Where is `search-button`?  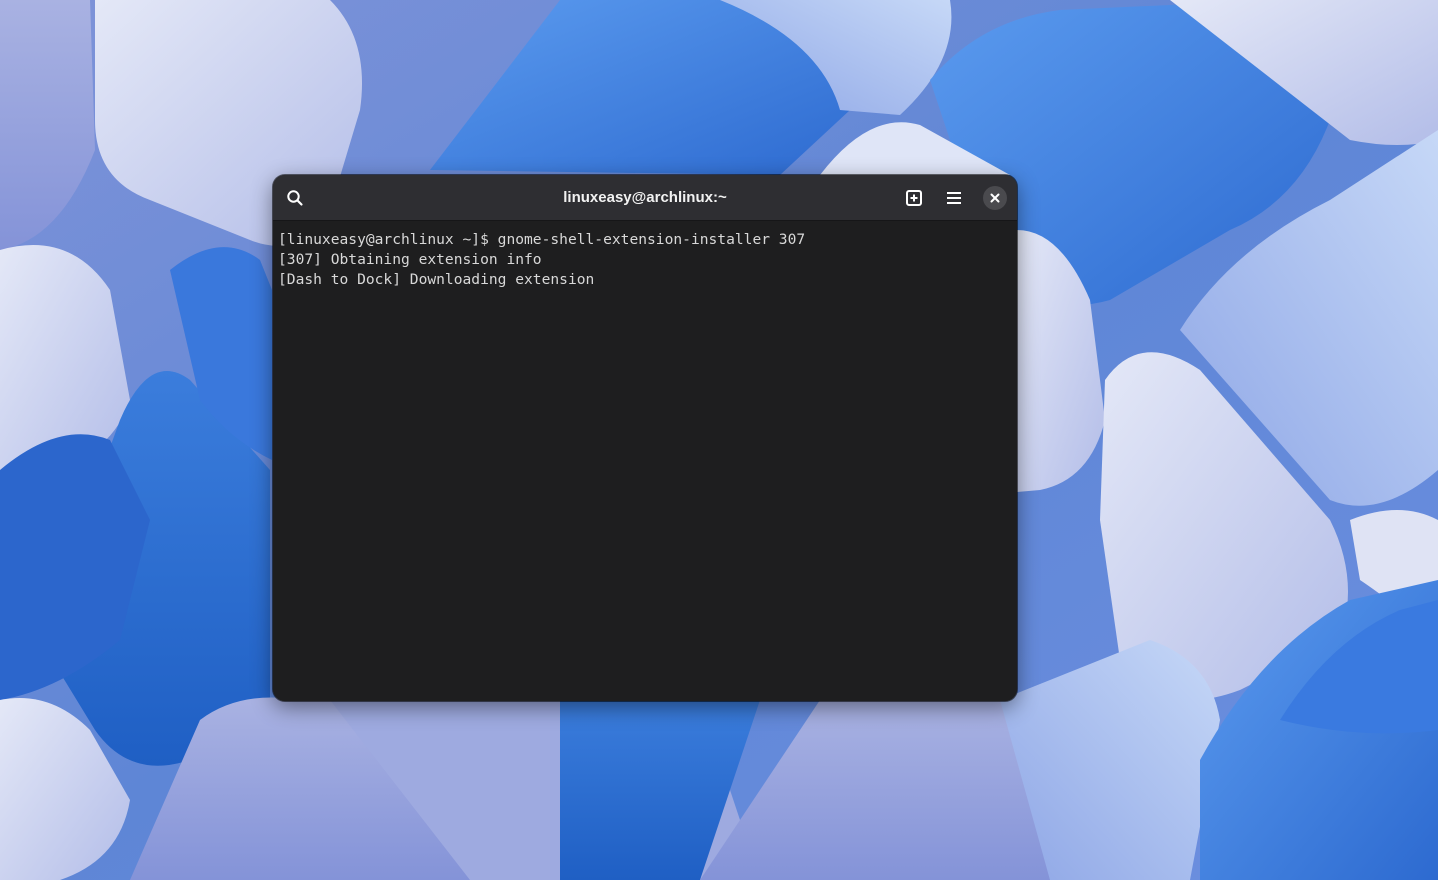 search-button is located at coordinates (295, 198).